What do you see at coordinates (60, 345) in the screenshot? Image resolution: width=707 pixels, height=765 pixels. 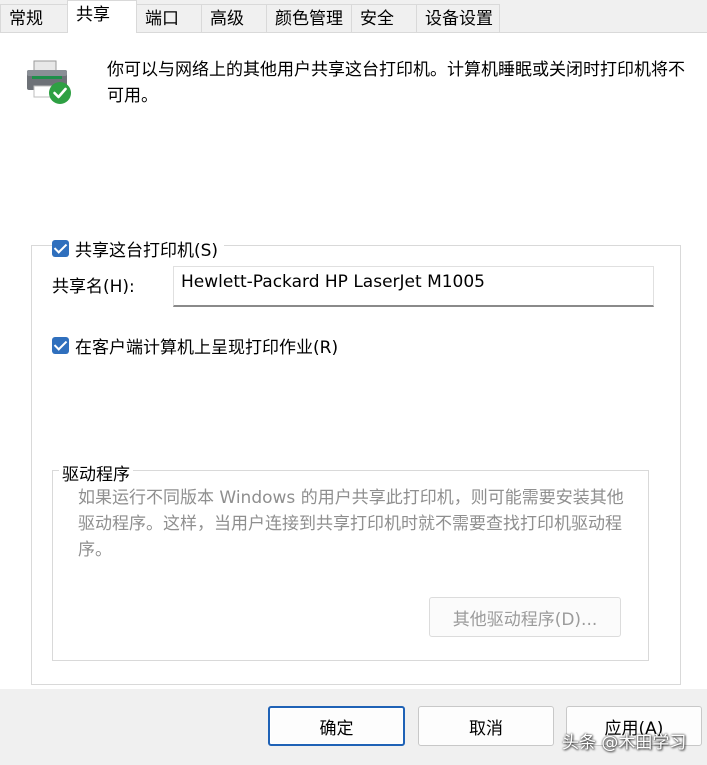 I see `render-jobs-checkbox` at bounding box center [60, 345].